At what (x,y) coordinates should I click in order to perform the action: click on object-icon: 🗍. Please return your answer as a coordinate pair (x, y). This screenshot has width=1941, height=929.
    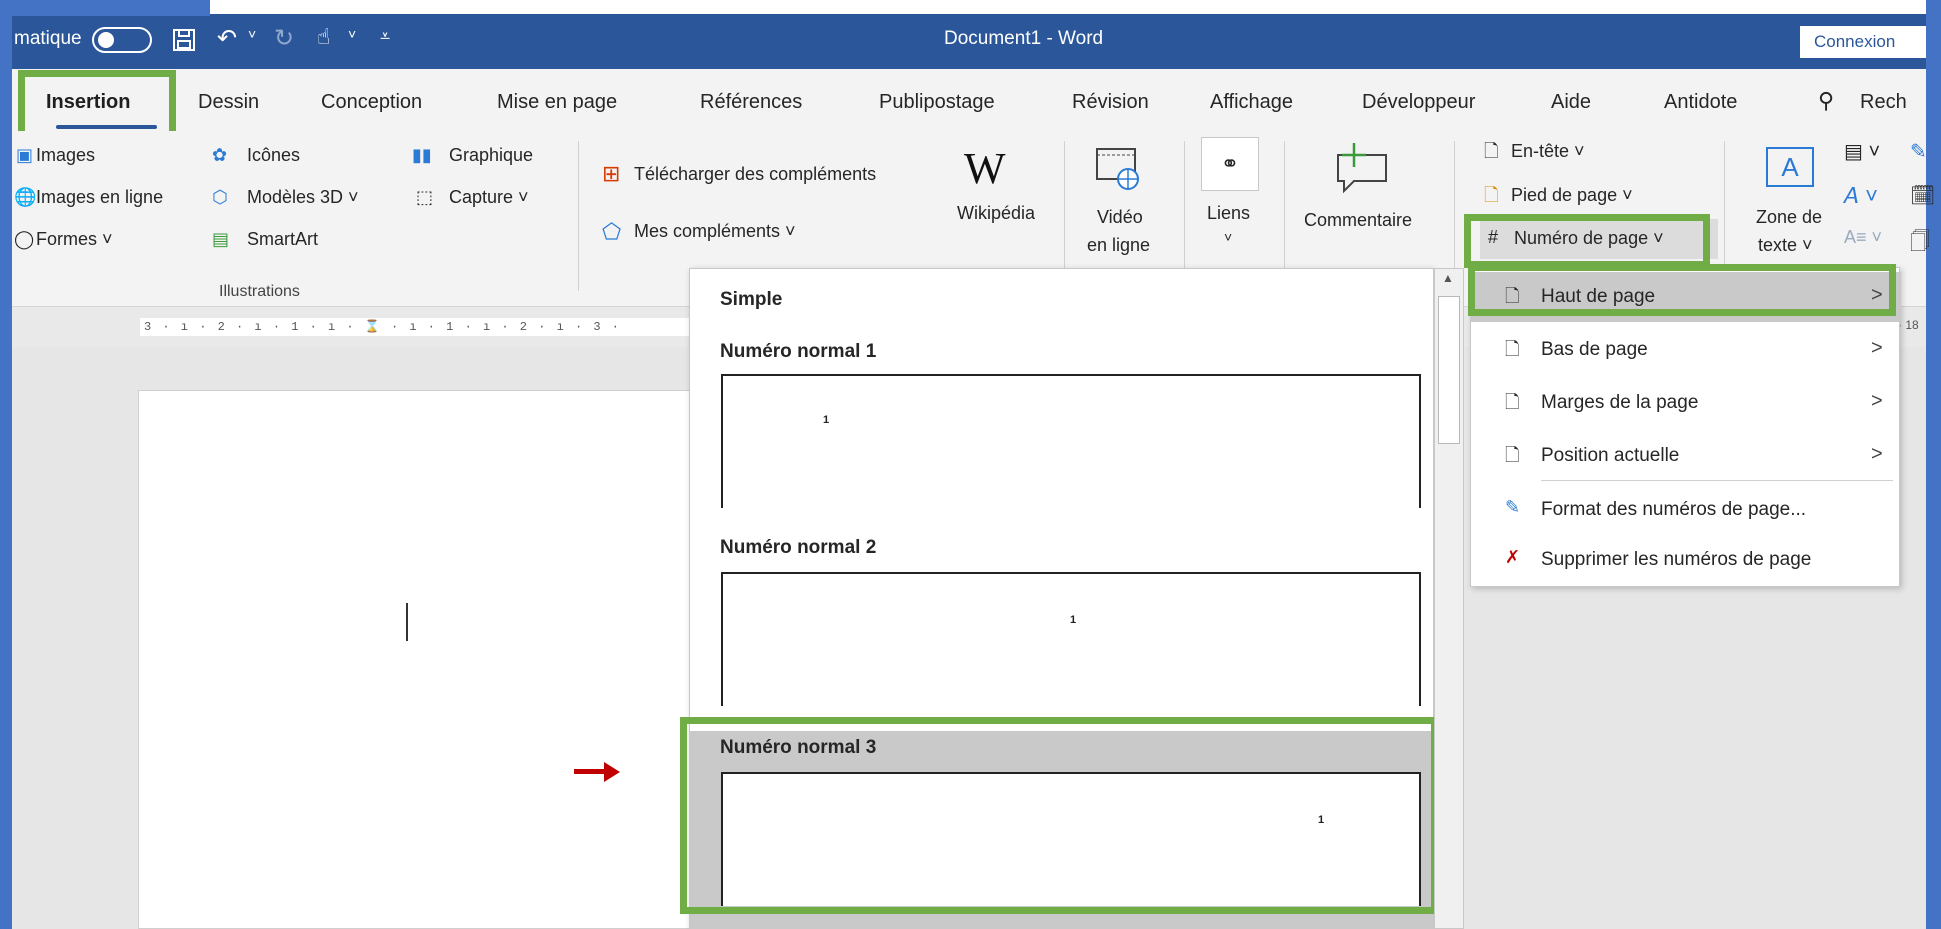
    Looking at the image, I should click on (1920, 244).